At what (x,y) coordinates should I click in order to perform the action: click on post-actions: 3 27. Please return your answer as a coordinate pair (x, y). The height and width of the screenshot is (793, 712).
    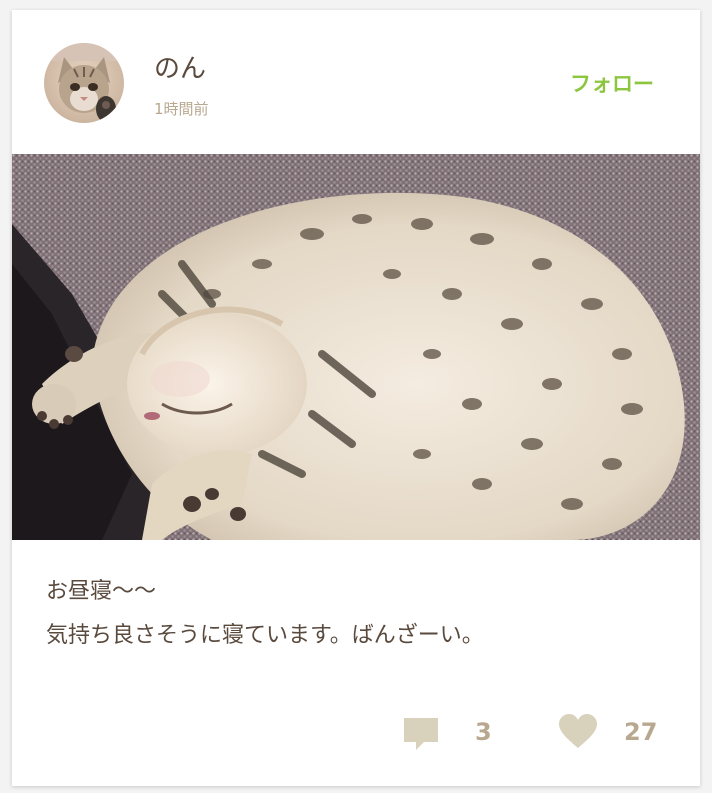
    Looking at the image, I should click on (356, 735).